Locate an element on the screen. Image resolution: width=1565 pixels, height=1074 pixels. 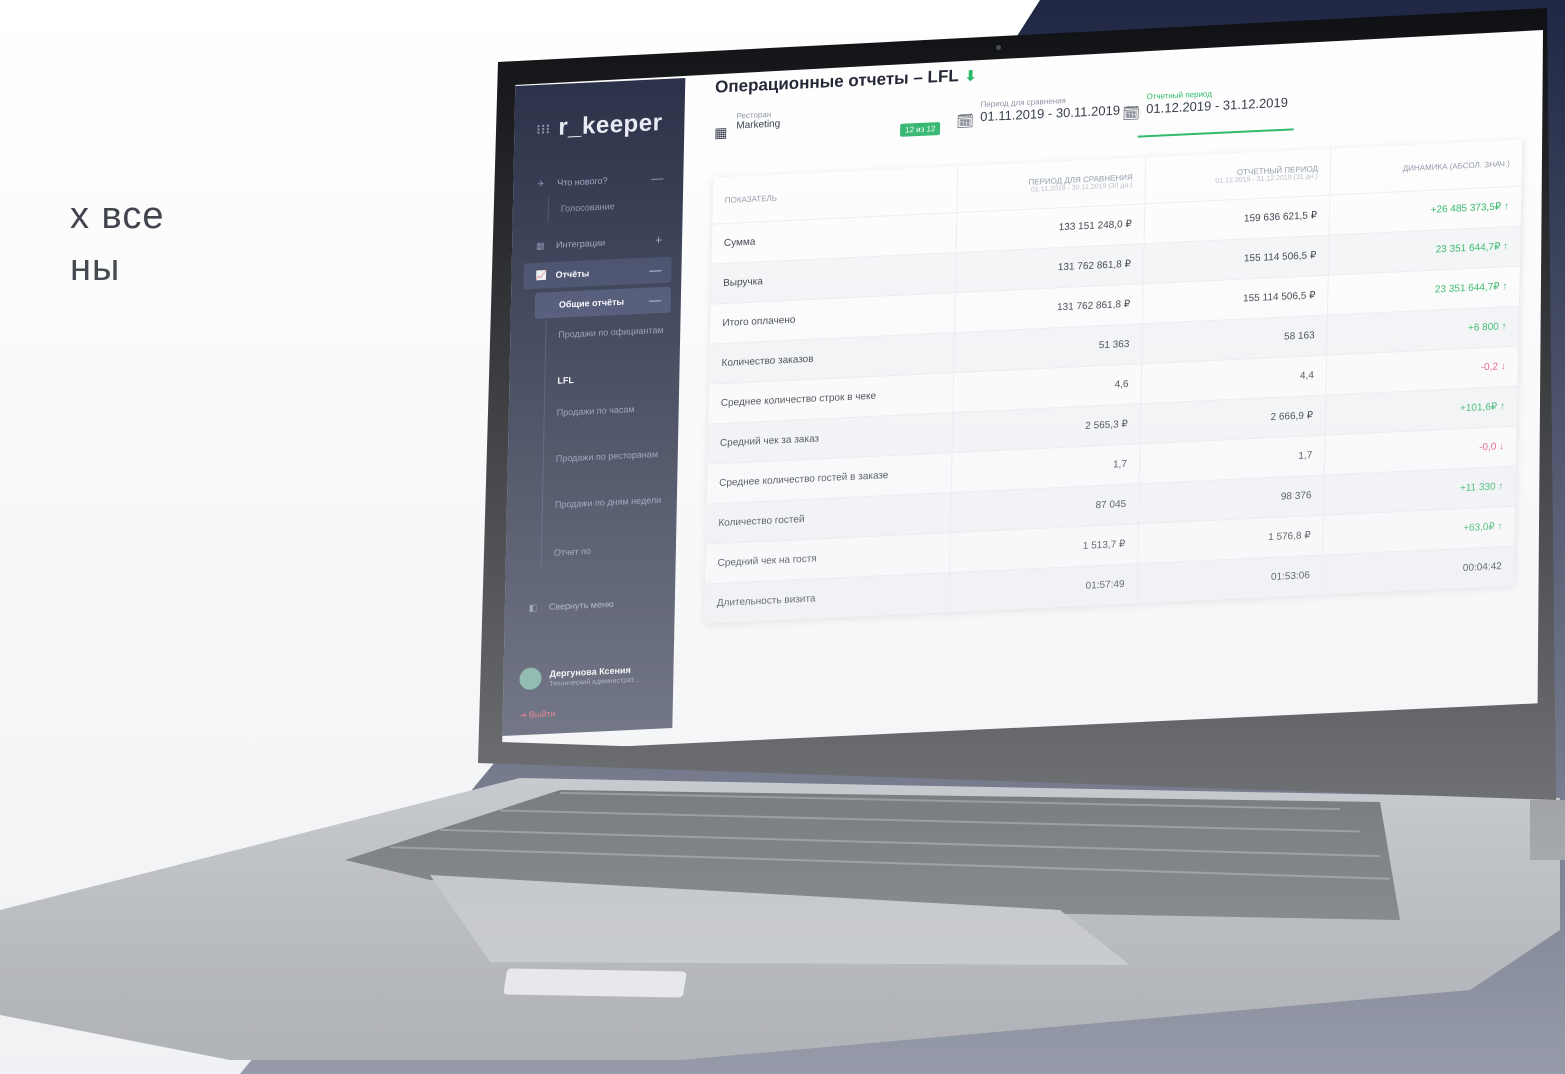
sidebar-item-label: Что нового? is located at coordinates (582, 181).